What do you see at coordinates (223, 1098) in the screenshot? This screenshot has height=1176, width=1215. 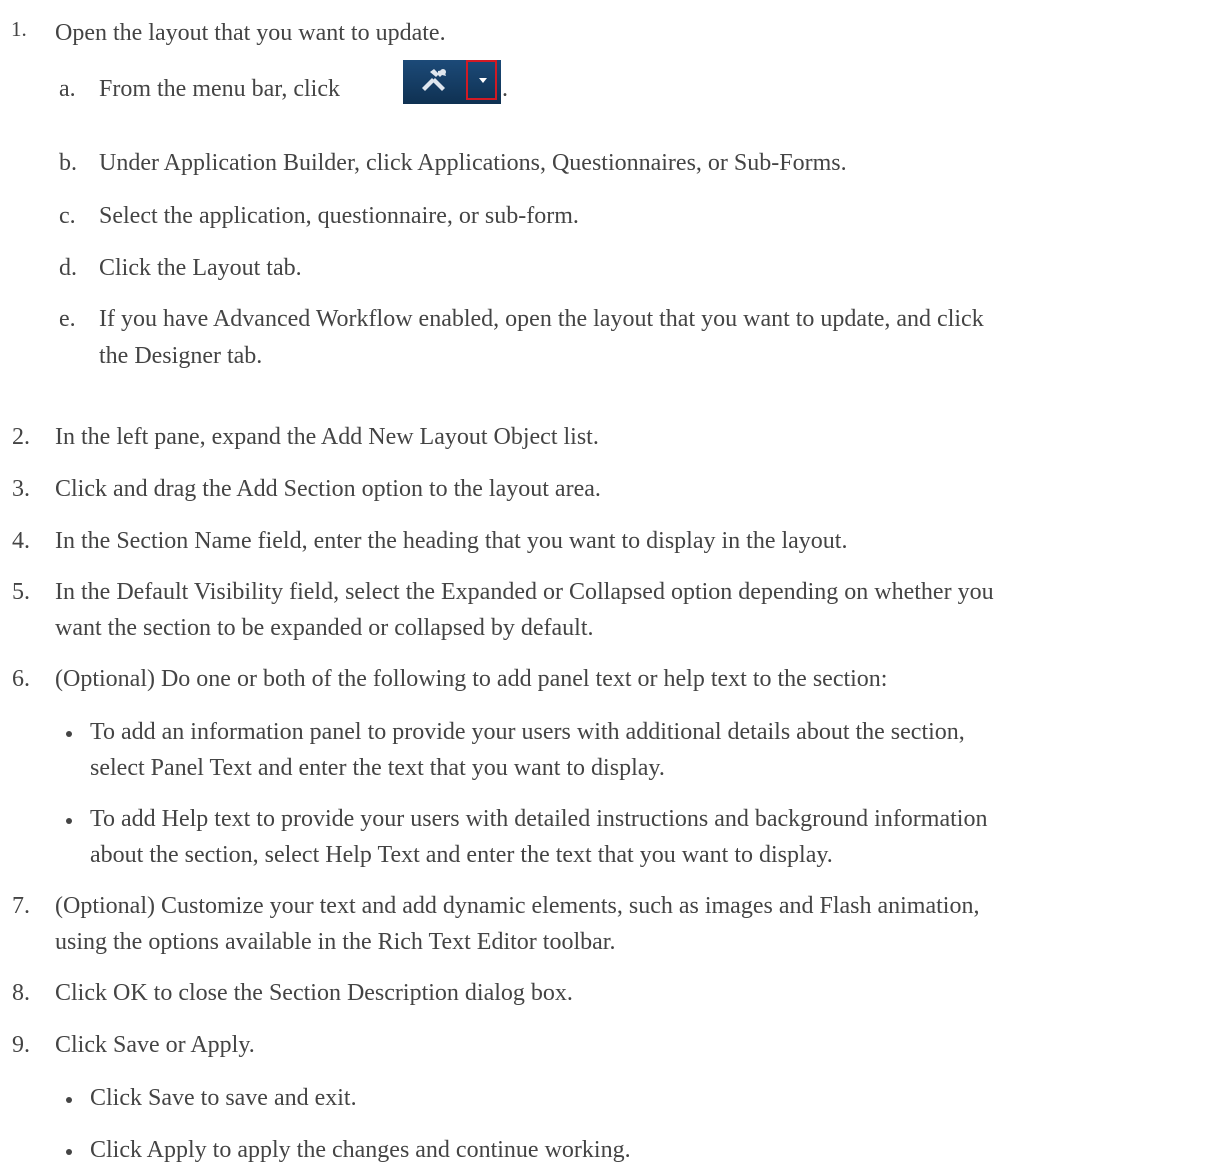 I see `bullet-text: Click Save to save and exit.` at bounding box center [223, 1098].